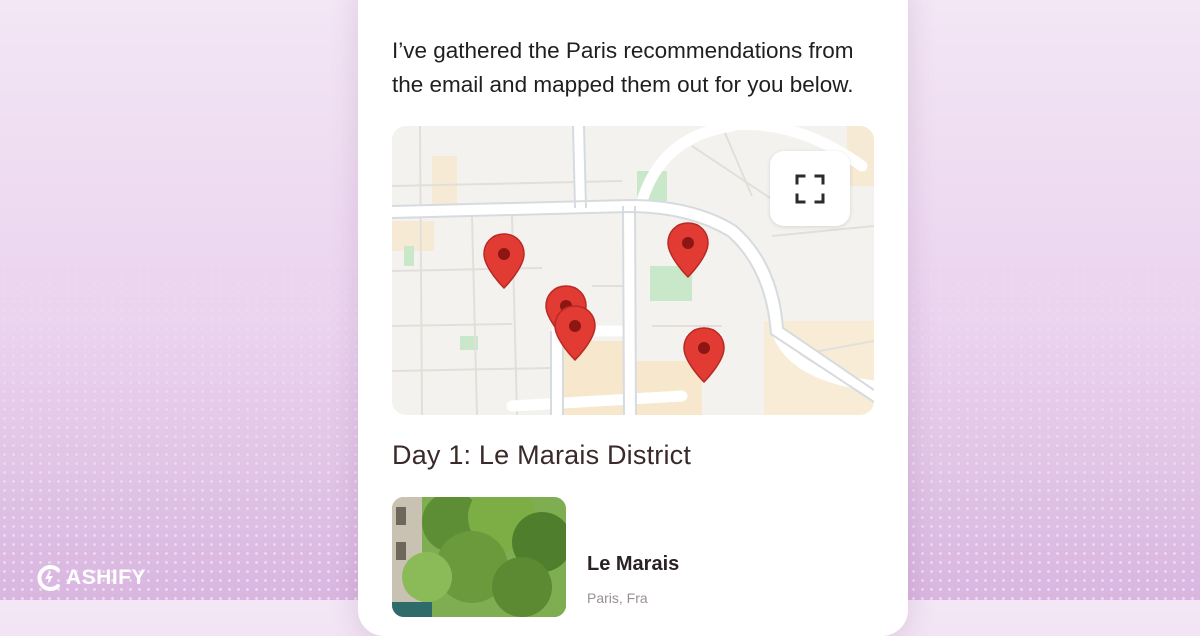  What do you see at coordinates (542, 455) in the screenshot?
I see `day-heading: Day 1: Le Marais District` at bounding box center [542, 455].